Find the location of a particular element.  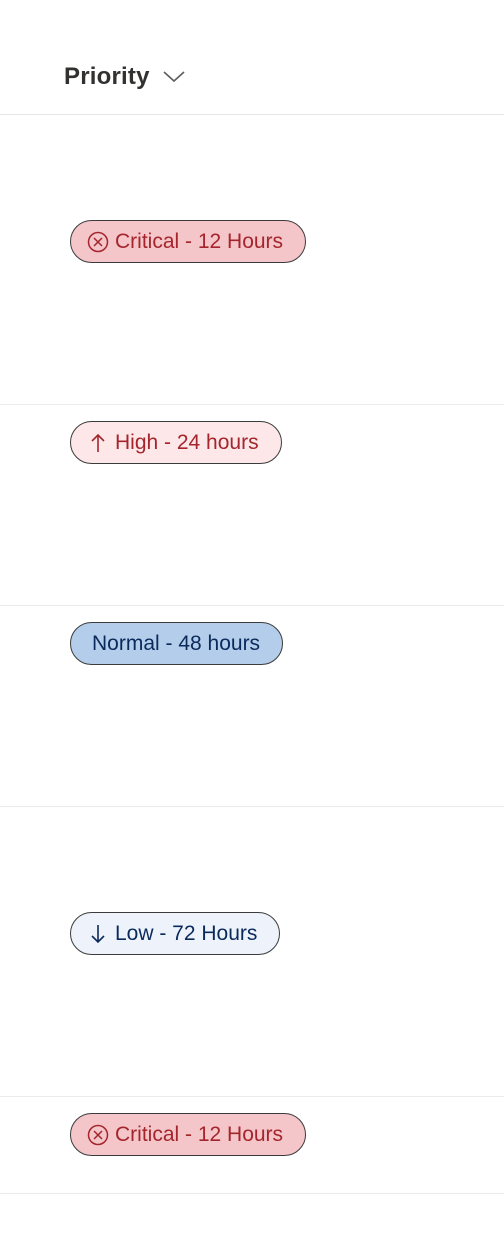

arrow-down-icon is located at coordinates (98, 933).